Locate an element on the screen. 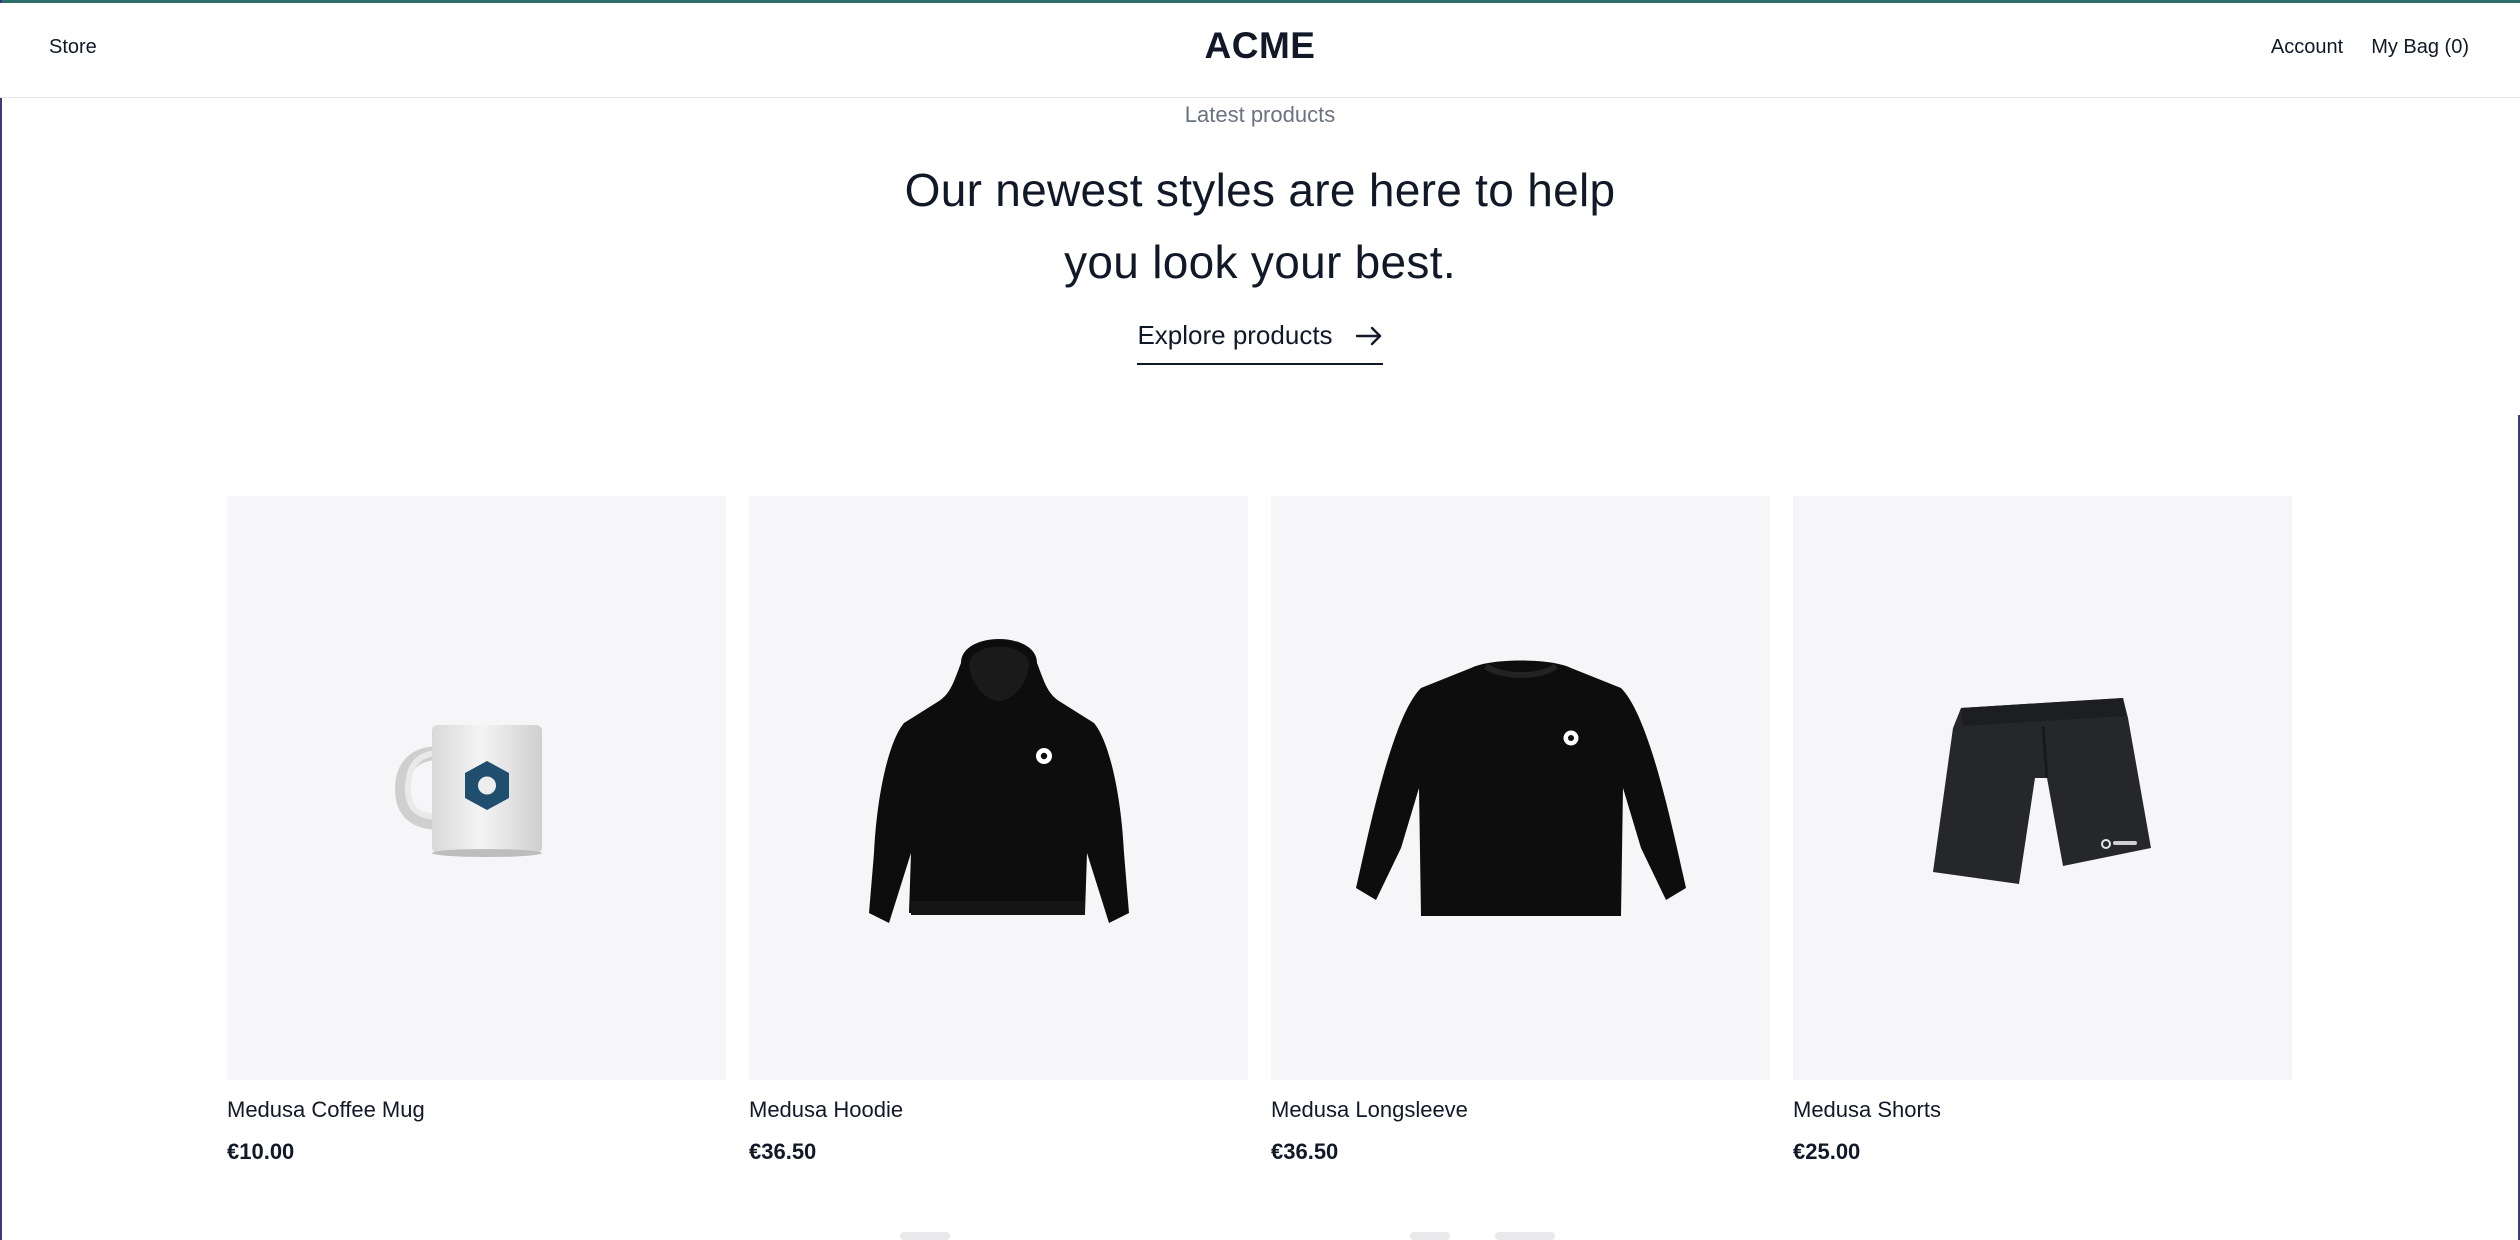 The height and width of the screenshot is (1240, 2520). bag-link: My Bag (0) is located at coordinates (2420, 47).